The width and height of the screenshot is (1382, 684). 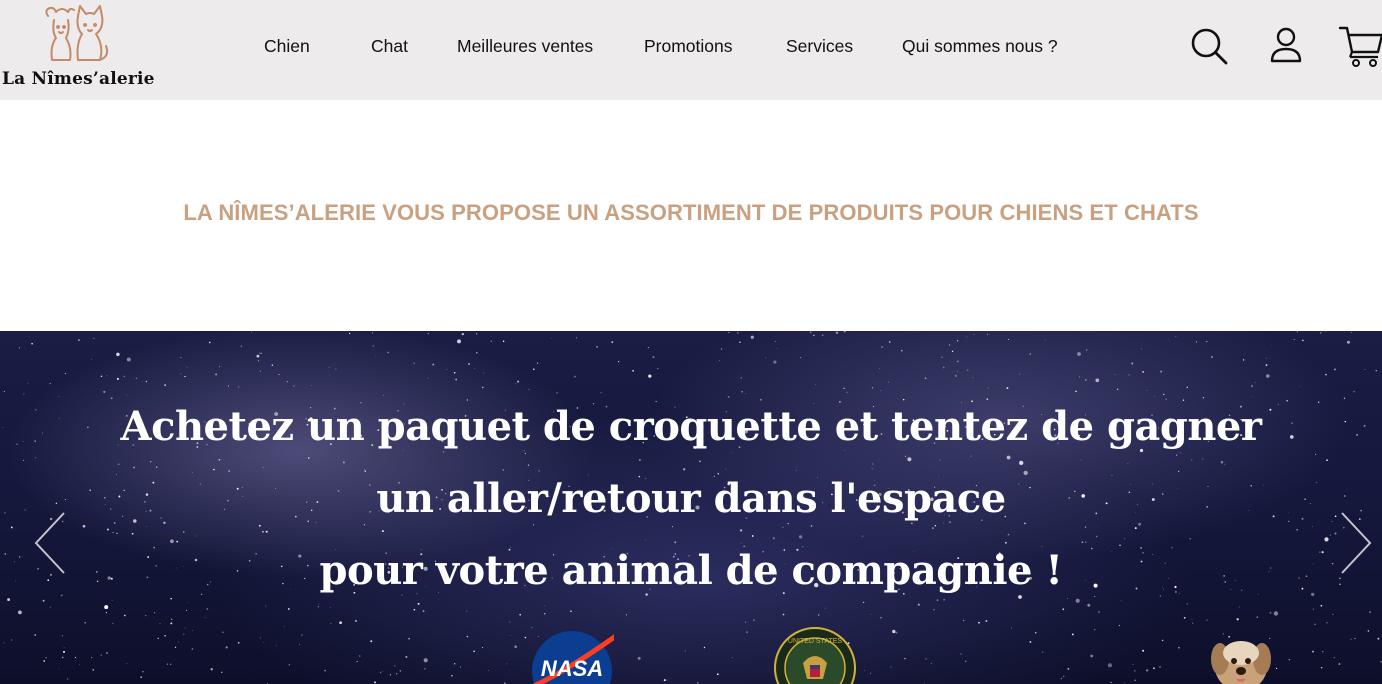 What do you see at coordinates (815, 655) in the screenshot?
I see `us-seal-logo: UNITED STATES` at bounding box center [815, 655].